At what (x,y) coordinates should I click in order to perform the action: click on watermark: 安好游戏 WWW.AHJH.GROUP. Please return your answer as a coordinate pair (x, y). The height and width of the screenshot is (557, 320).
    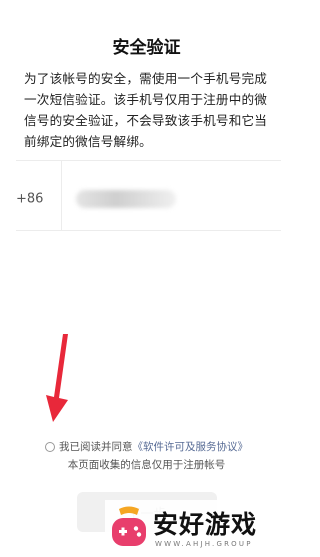
    Looking at the image, I should click on (200, 528).